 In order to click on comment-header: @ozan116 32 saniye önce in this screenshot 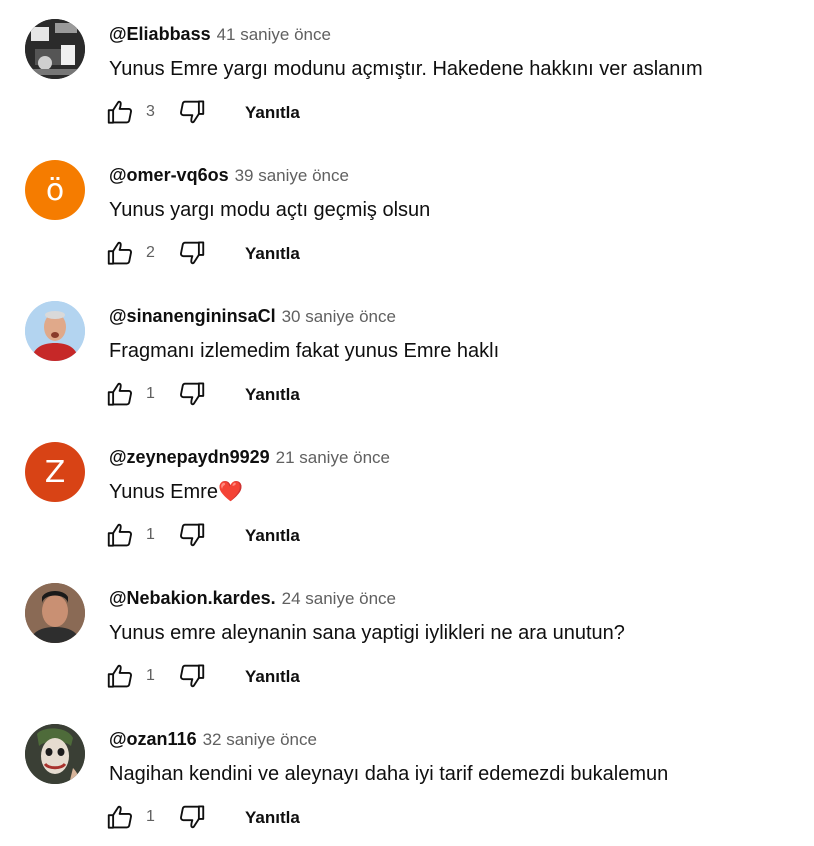, I will do `click(213, 739)`.